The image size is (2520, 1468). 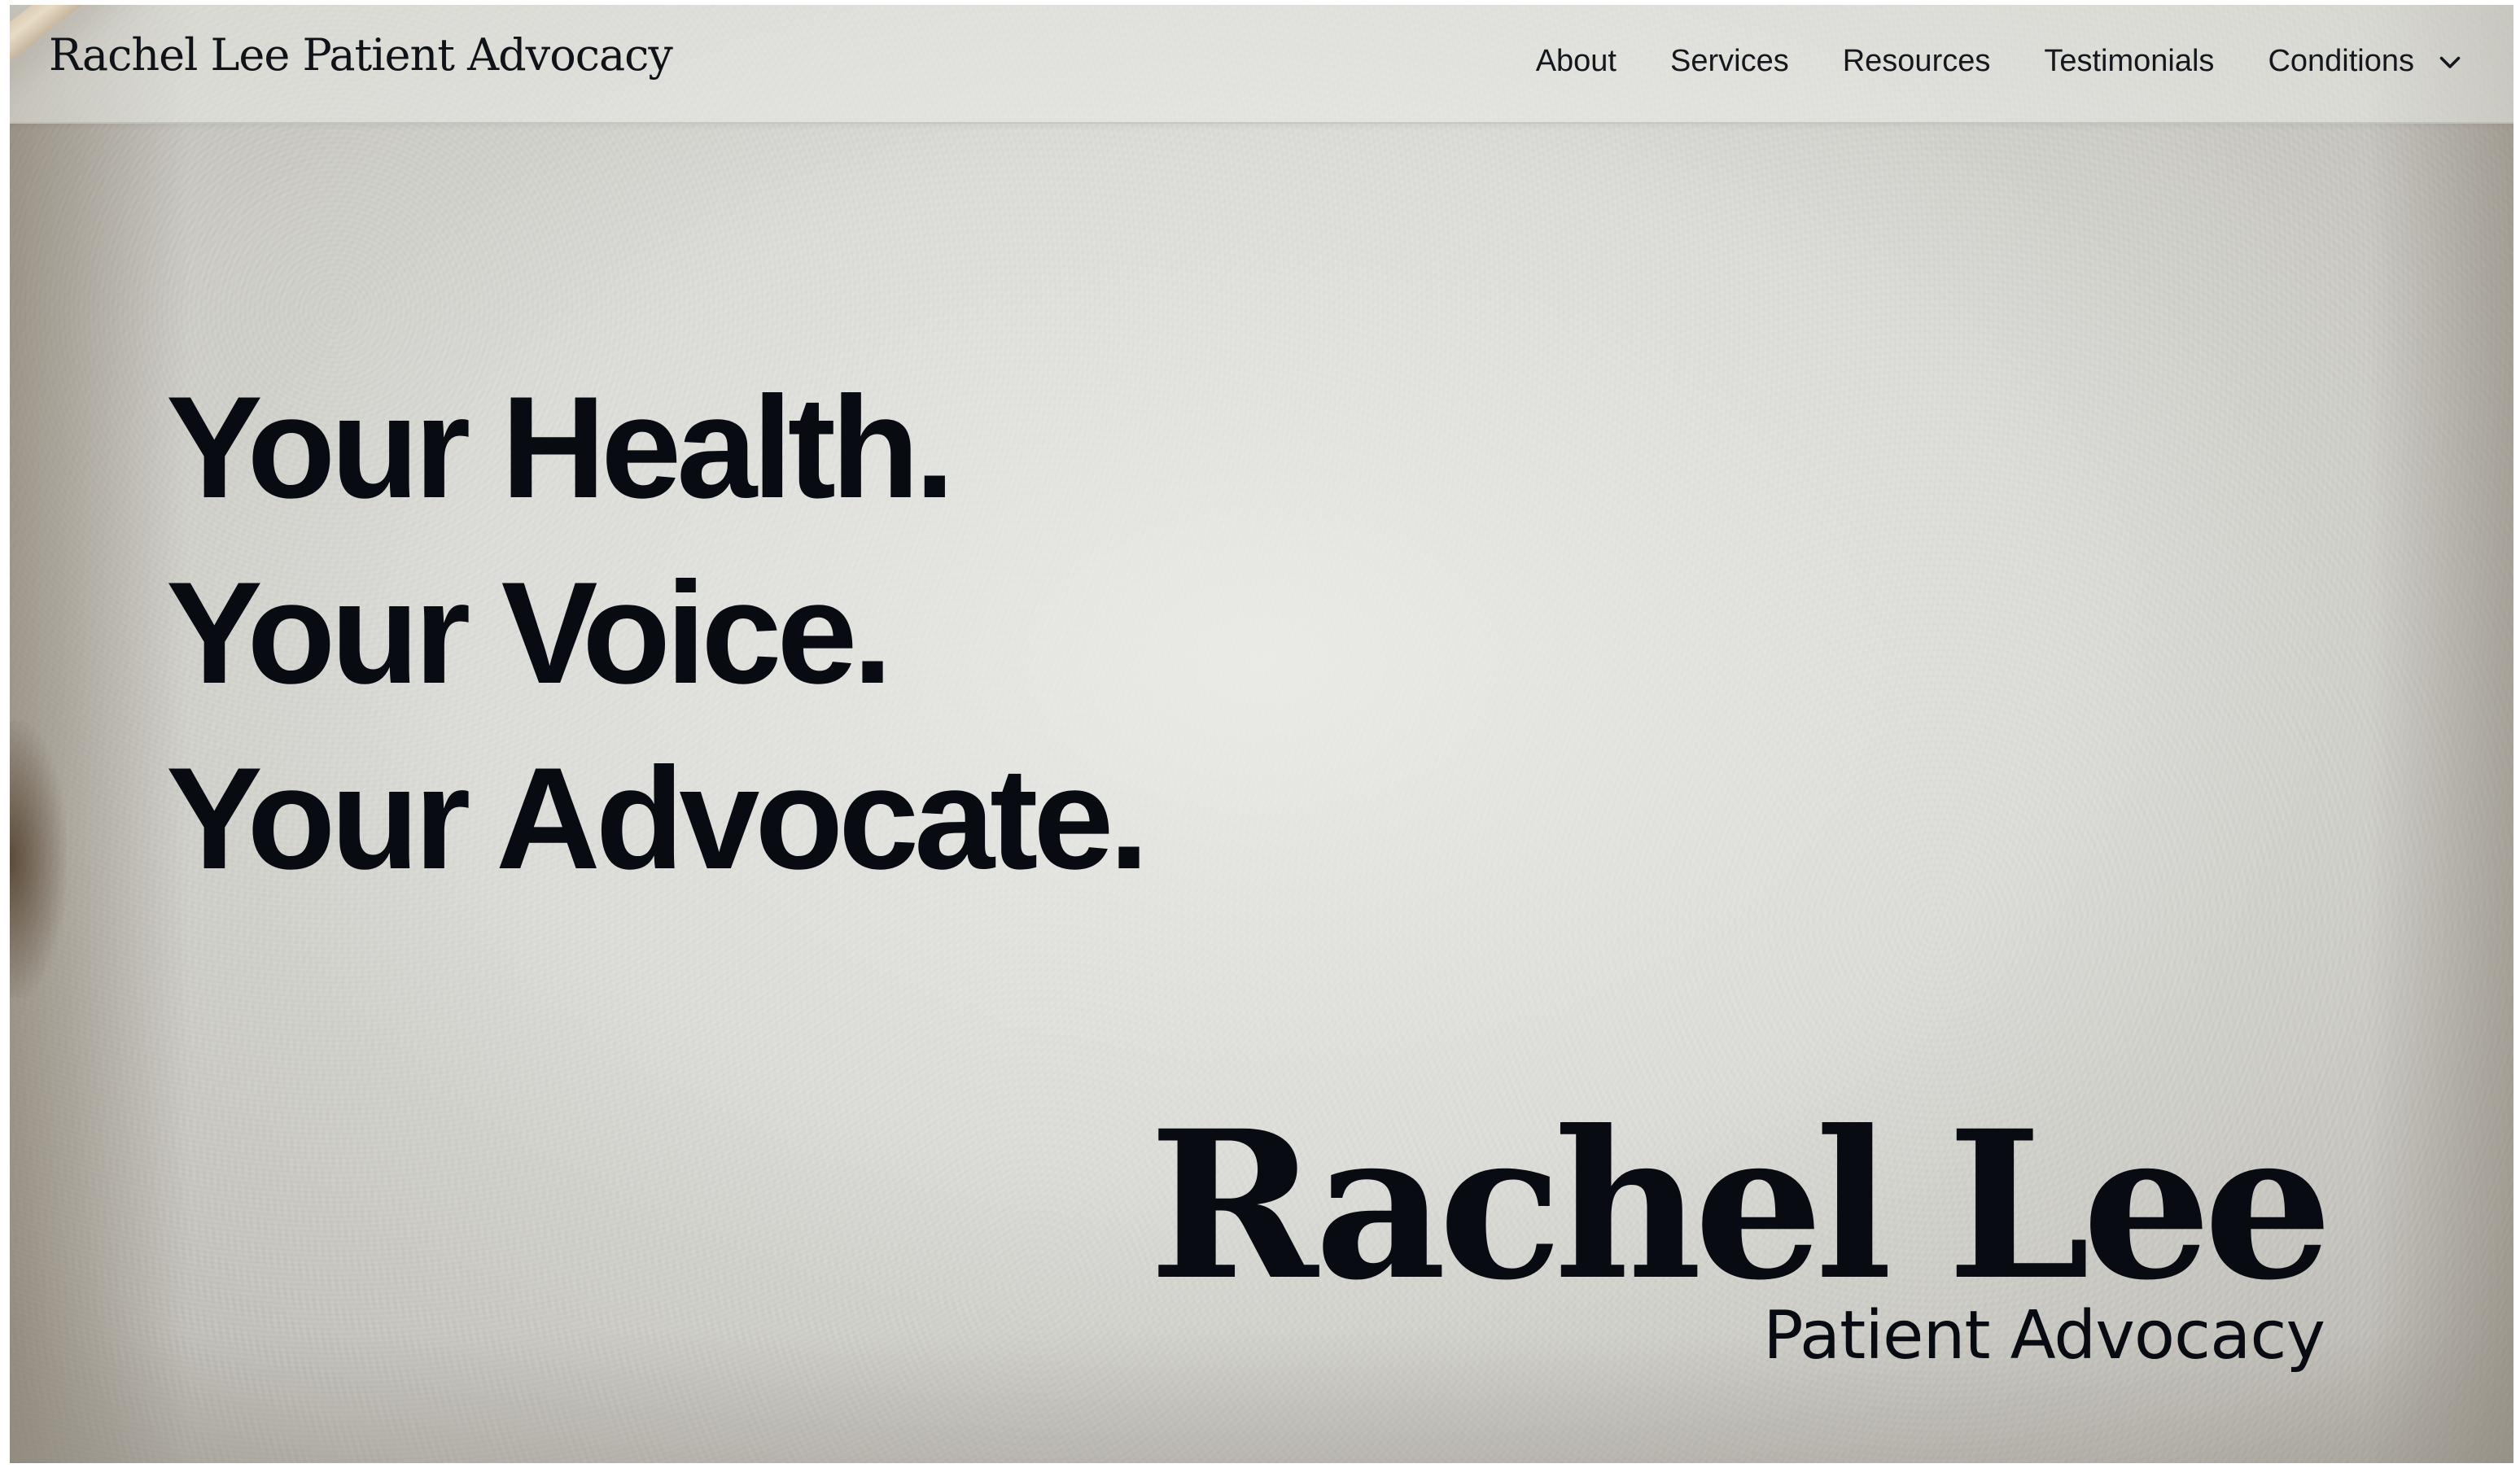 I want to click on nav-conditions-dropdown: Conditions, so click(x=2367, y=62).